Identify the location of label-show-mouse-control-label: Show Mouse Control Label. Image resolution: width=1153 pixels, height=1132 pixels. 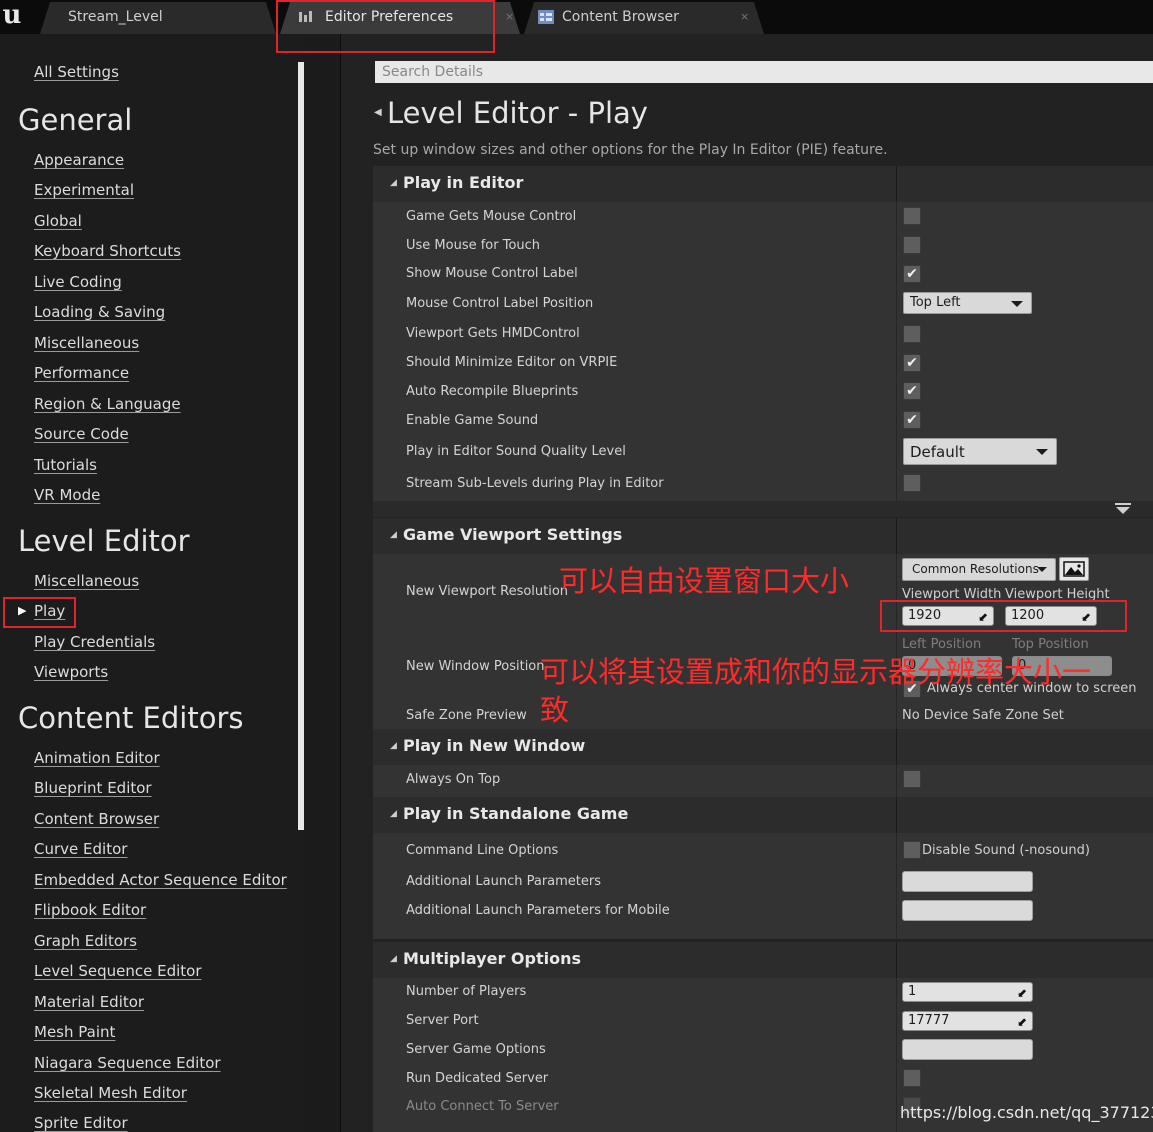
(492, 273).